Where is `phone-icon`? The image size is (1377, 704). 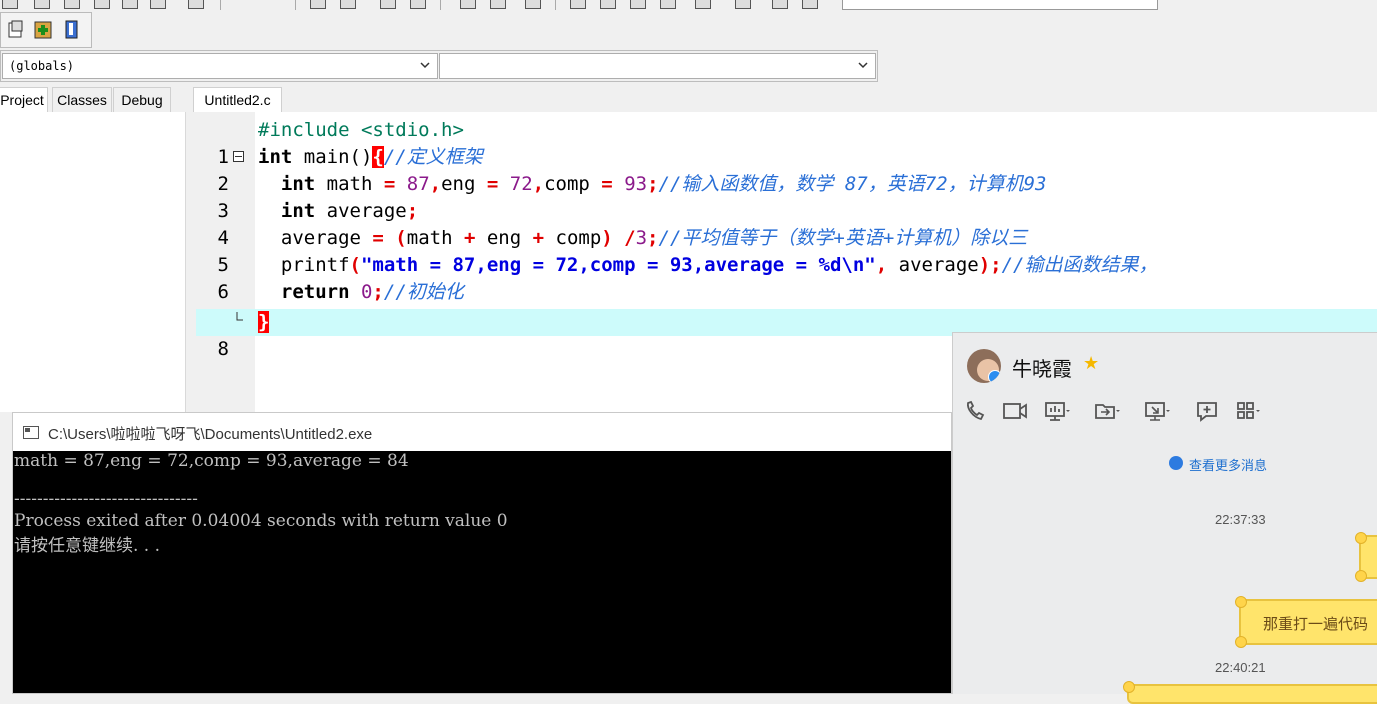 phone-icon is located at coordinates (977, 411).